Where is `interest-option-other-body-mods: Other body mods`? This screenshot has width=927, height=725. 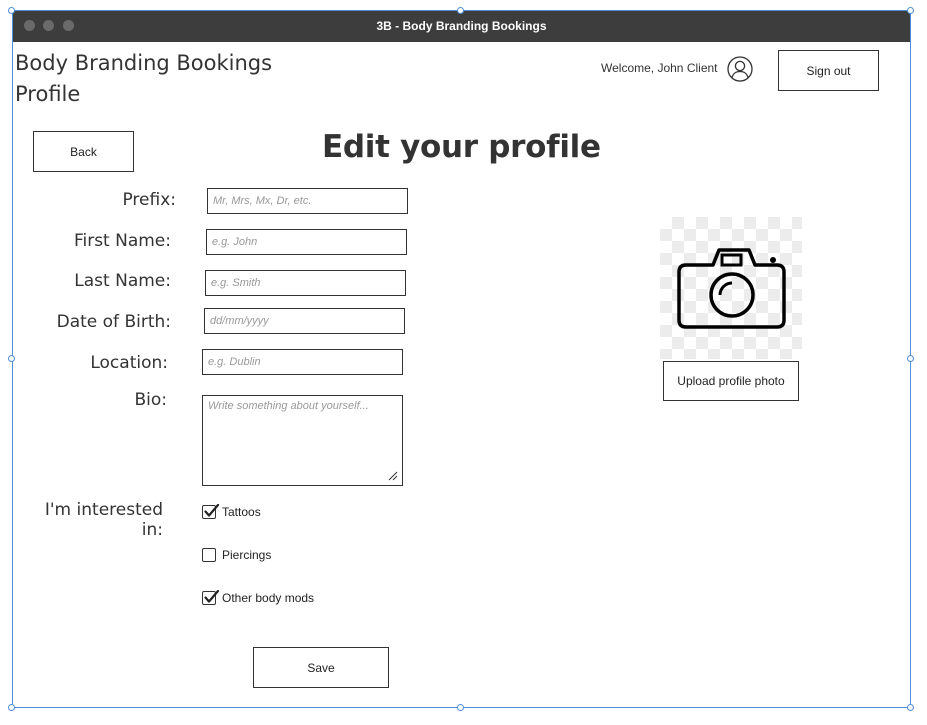
interest-option-other-body-mods: Other body mods is located at coordinates (258, 597).